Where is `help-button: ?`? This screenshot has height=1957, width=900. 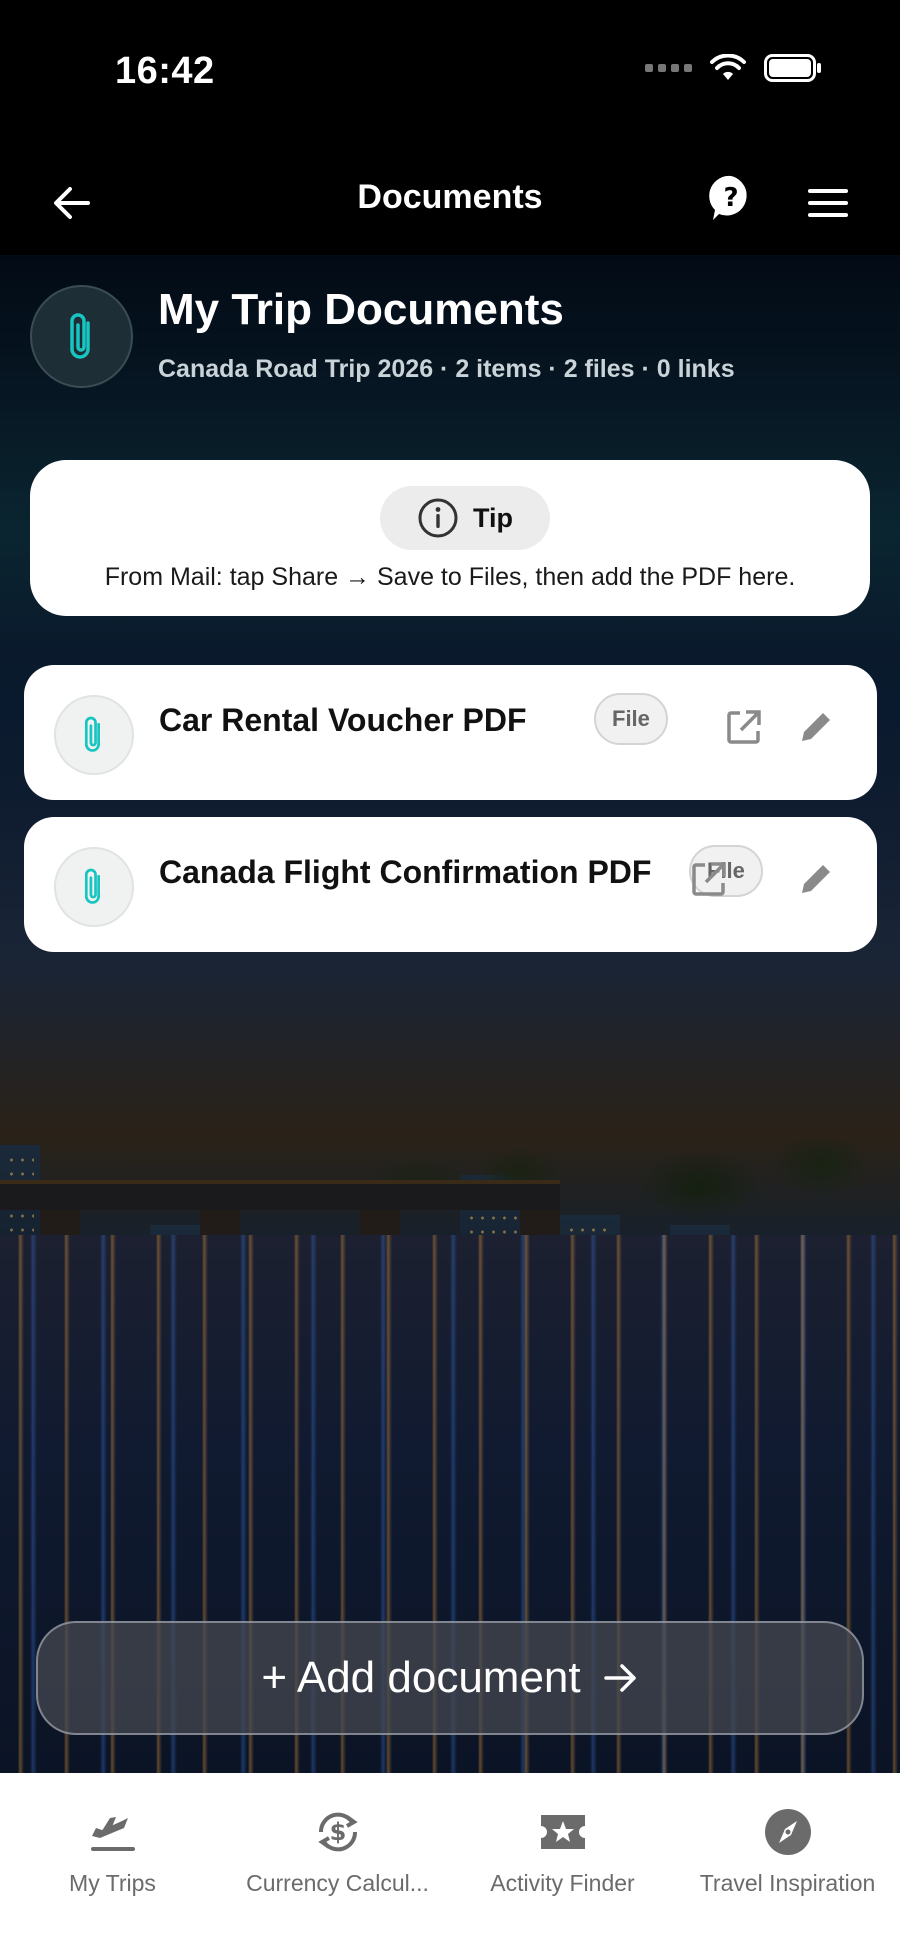 help-button: ? is located at coordinates (731, 198).